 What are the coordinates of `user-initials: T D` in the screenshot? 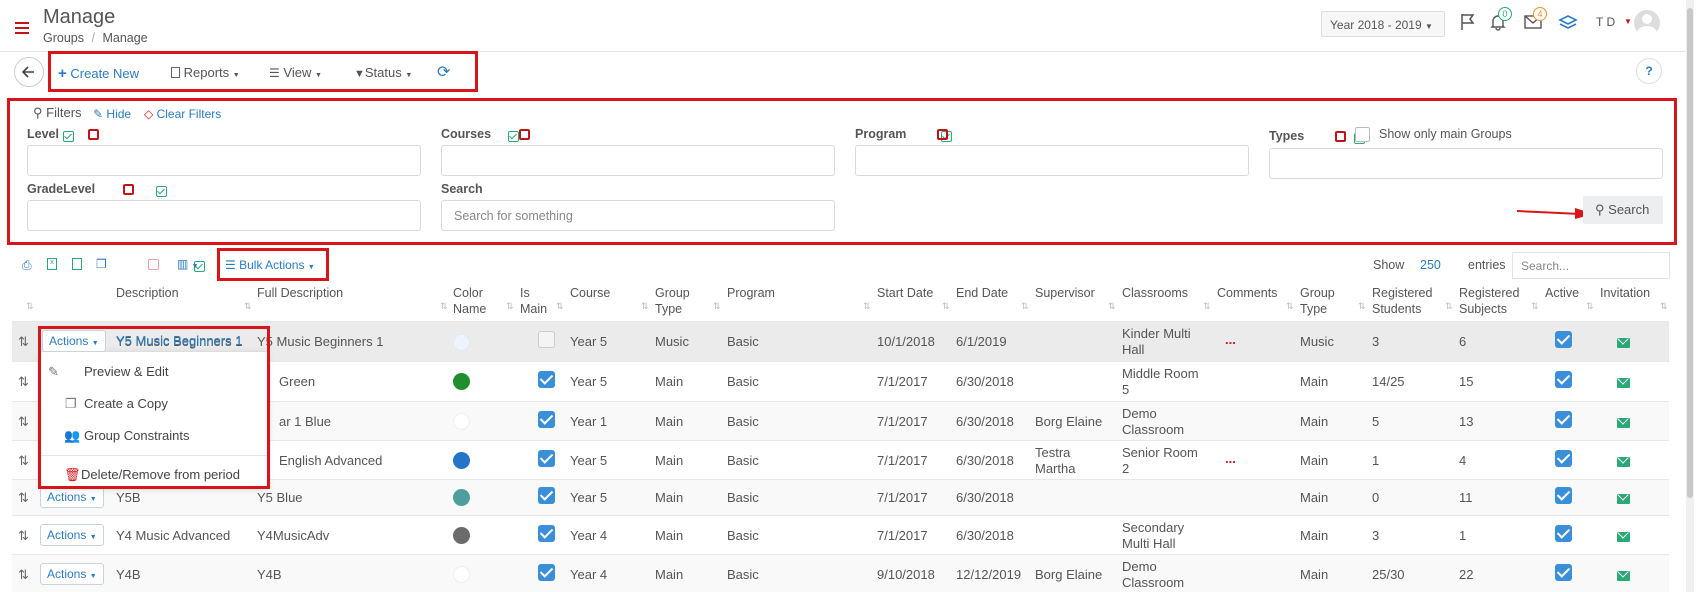 It's located at (1605, 22).